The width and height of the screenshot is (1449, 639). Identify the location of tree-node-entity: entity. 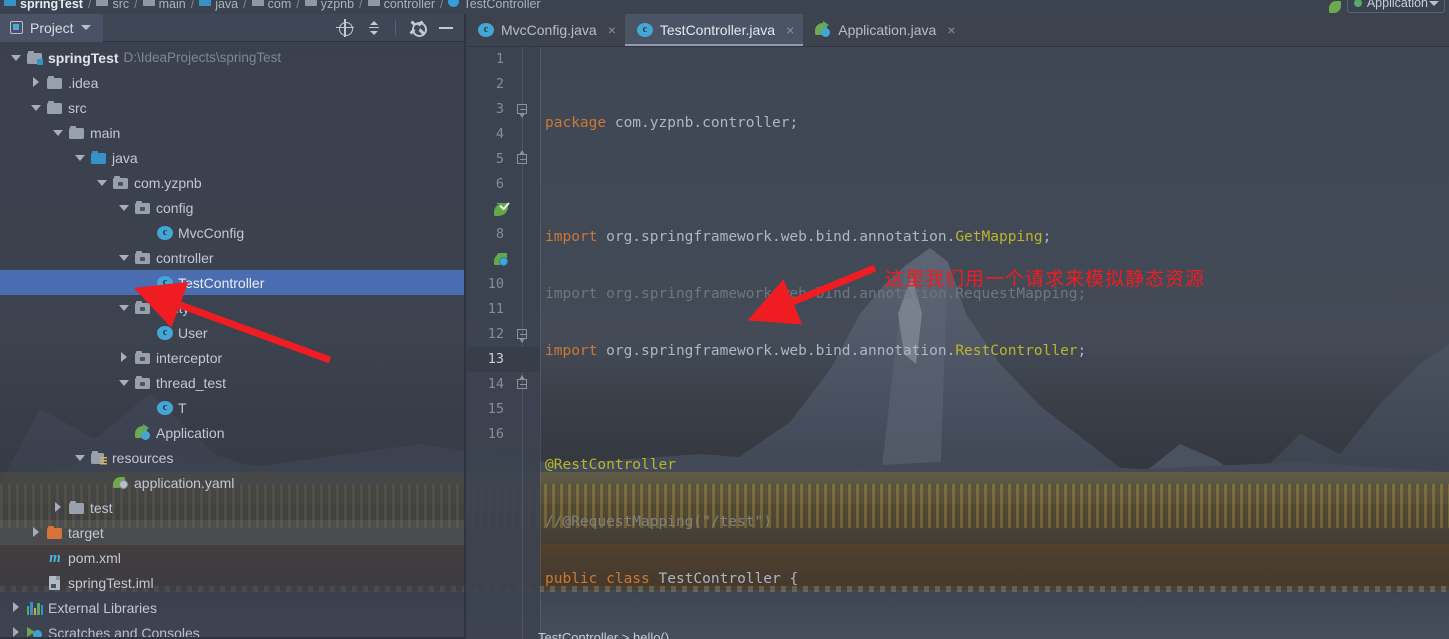
(233, 307).